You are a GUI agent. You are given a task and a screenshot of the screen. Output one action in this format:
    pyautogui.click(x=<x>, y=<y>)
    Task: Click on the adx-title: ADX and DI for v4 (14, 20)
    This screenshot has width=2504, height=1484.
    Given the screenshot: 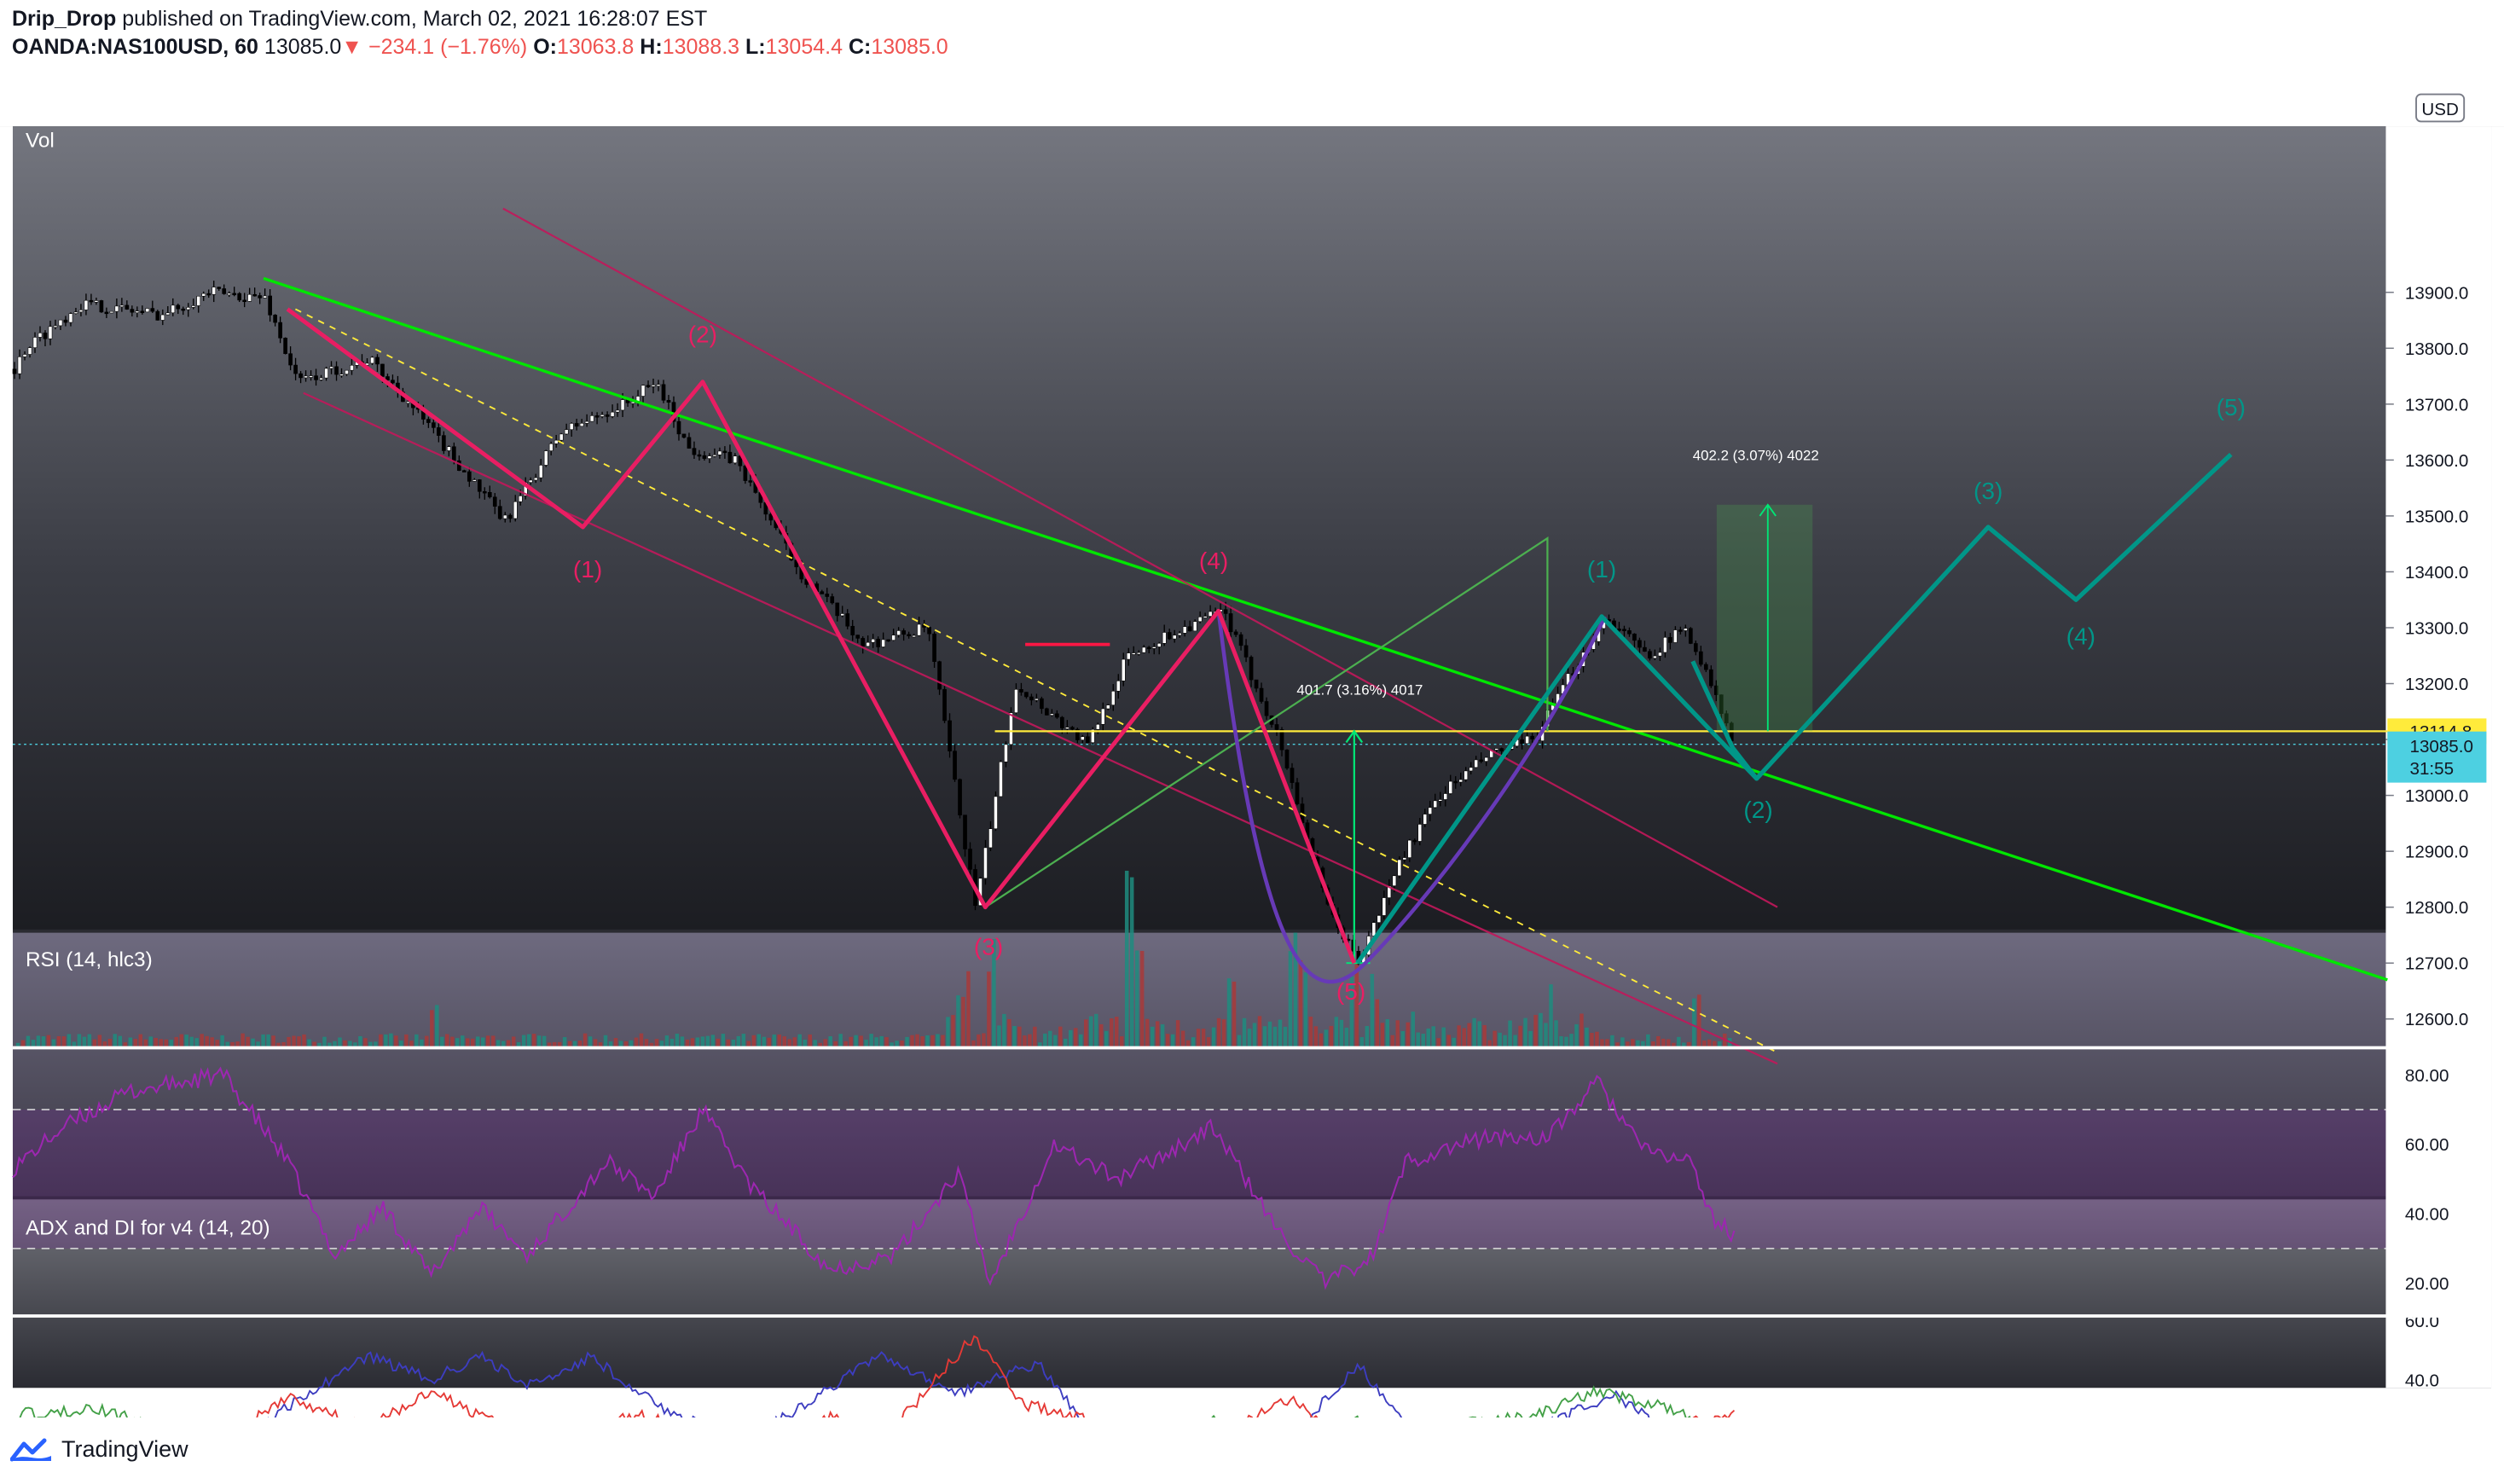 What is the action you would take?
    pyautogui.click(x=148, y=1228)
    